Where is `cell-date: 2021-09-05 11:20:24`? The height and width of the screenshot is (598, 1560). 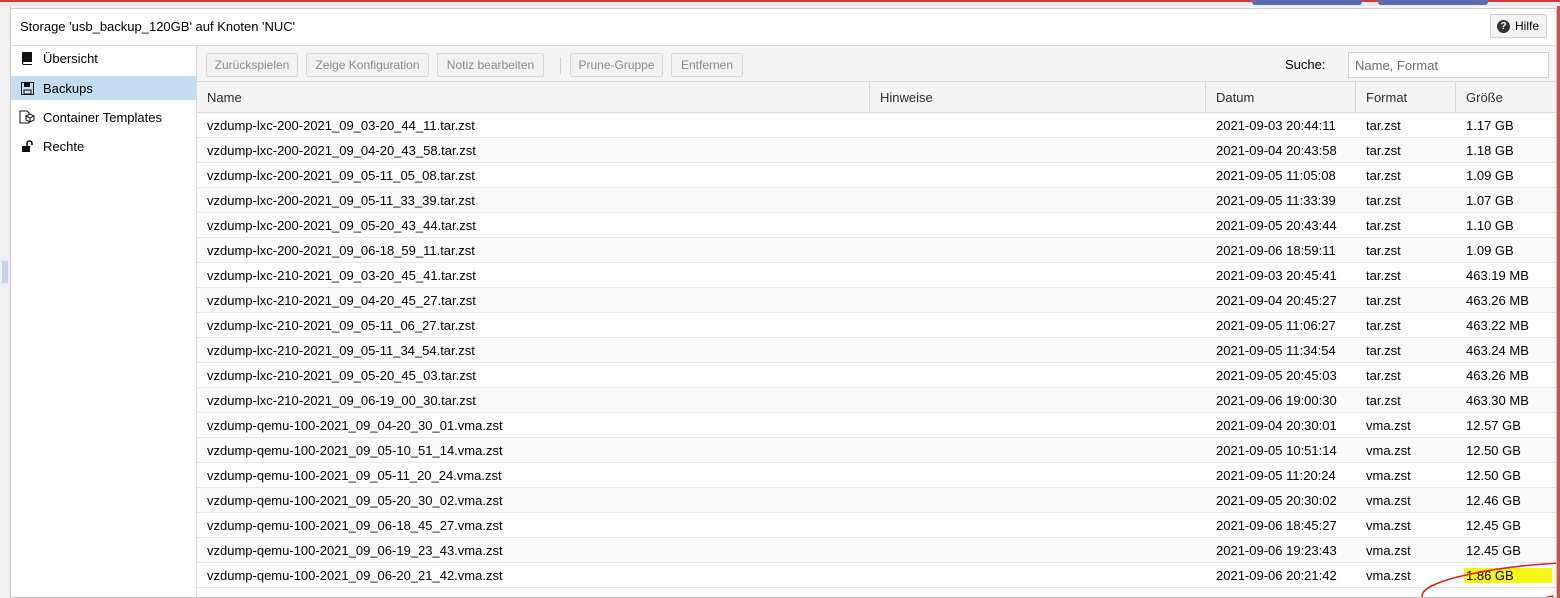
cell-date: 2021-09-05 11:20:24 is located at coordinates (1276, 475).